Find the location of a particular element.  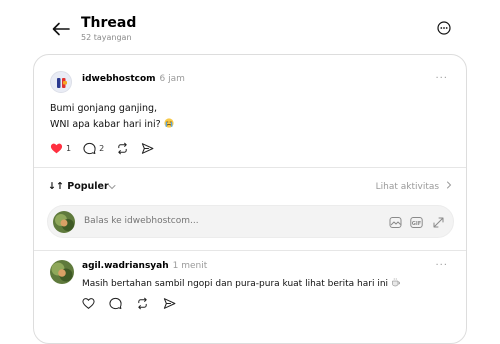

post-text-line-1: Bumi gonjang ganjing, is located at coordinates (104, 108).